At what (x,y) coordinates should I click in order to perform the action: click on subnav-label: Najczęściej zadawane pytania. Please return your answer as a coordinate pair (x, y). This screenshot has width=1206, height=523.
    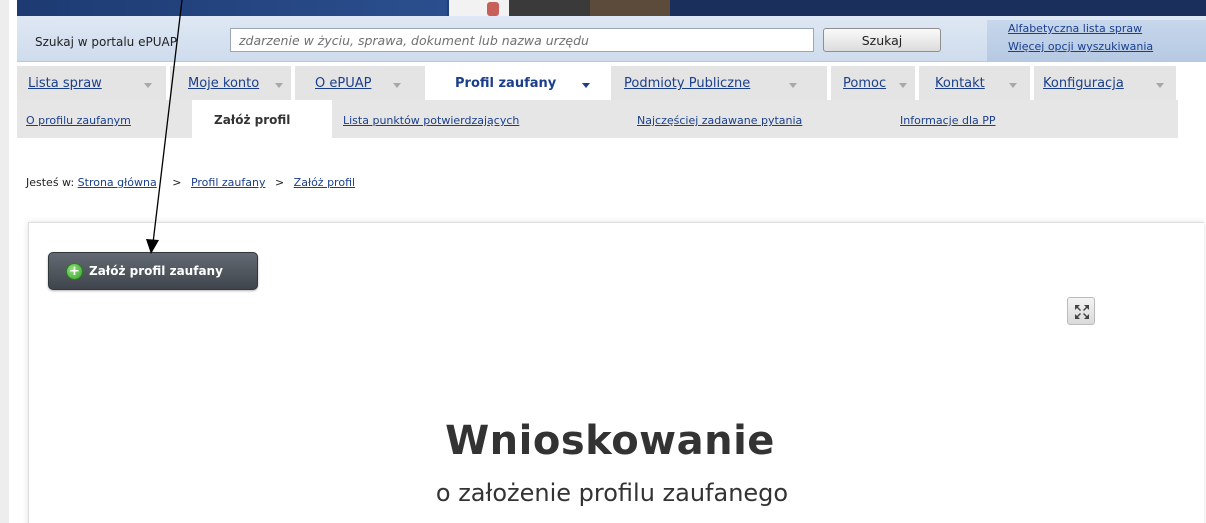
    Looking at the image, I should click on (719, 120).